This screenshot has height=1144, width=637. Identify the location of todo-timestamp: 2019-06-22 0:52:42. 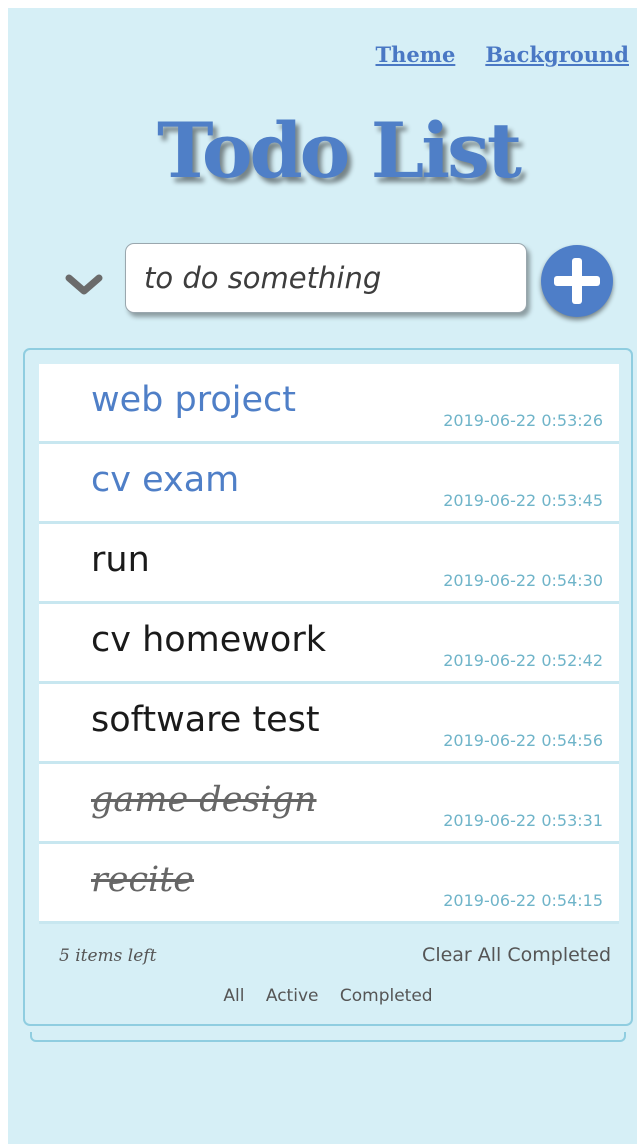
(523, 660).